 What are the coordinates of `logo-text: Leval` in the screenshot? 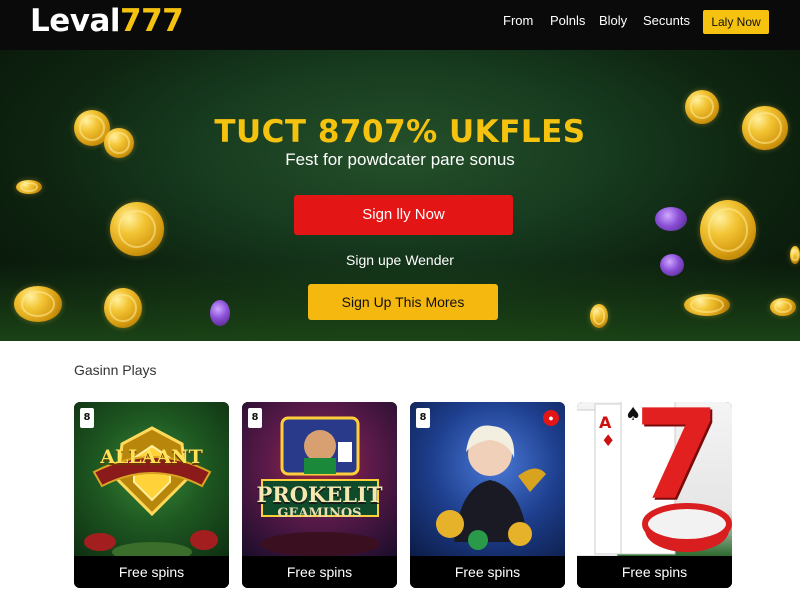 It's located at (75, 21).